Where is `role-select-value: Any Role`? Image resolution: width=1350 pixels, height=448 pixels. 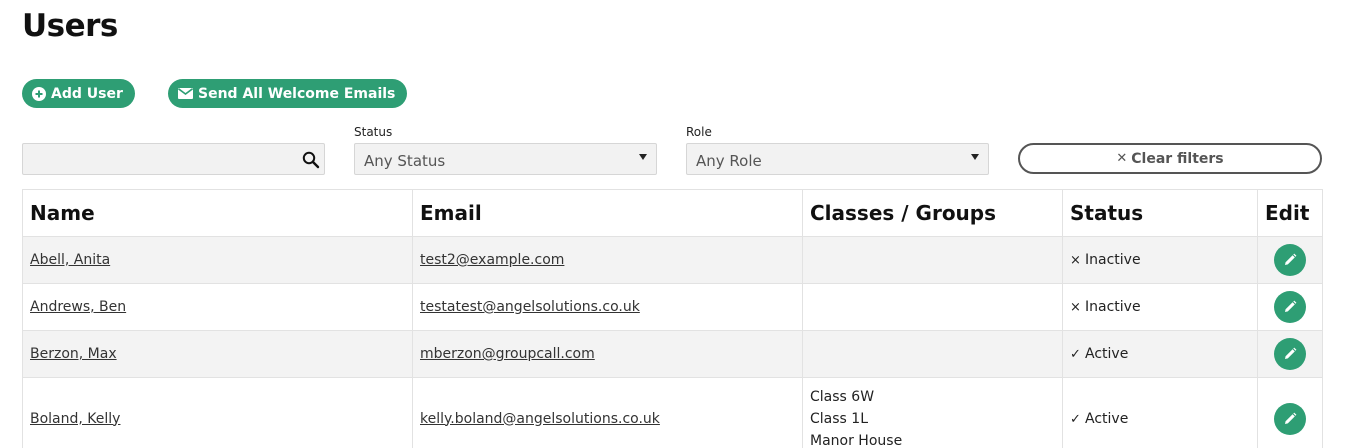
role-select-value: Any Role is located at coordinates (729, 161).